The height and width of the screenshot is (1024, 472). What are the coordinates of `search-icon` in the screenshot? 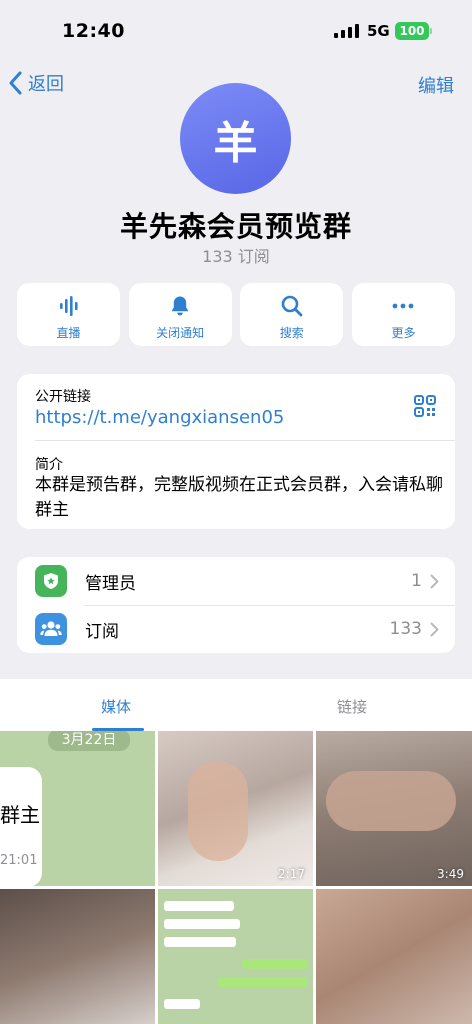 It's located at (292, 306).